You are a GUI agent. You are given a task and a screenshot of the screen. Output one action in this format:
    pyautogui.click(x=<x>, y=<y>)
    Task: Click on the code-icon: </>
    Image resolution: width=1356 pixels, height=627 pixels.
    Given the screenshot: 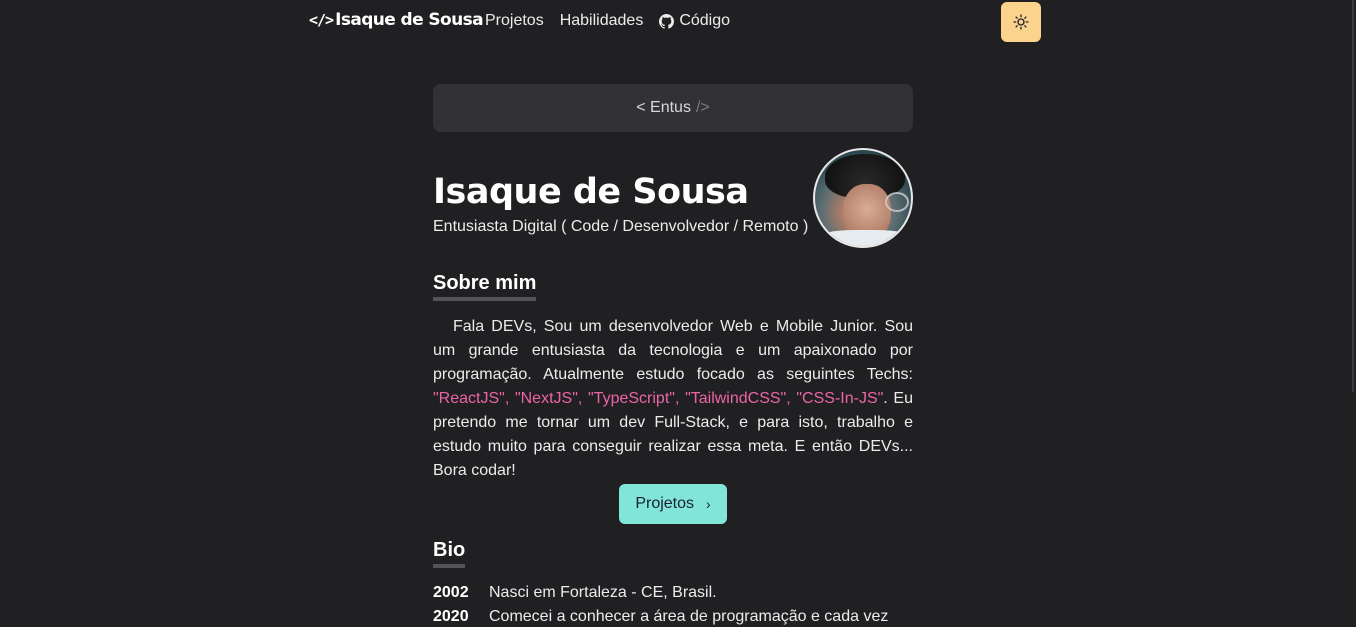 What is the action you would take?
    pyautogui.click(x=321, y=20)
    